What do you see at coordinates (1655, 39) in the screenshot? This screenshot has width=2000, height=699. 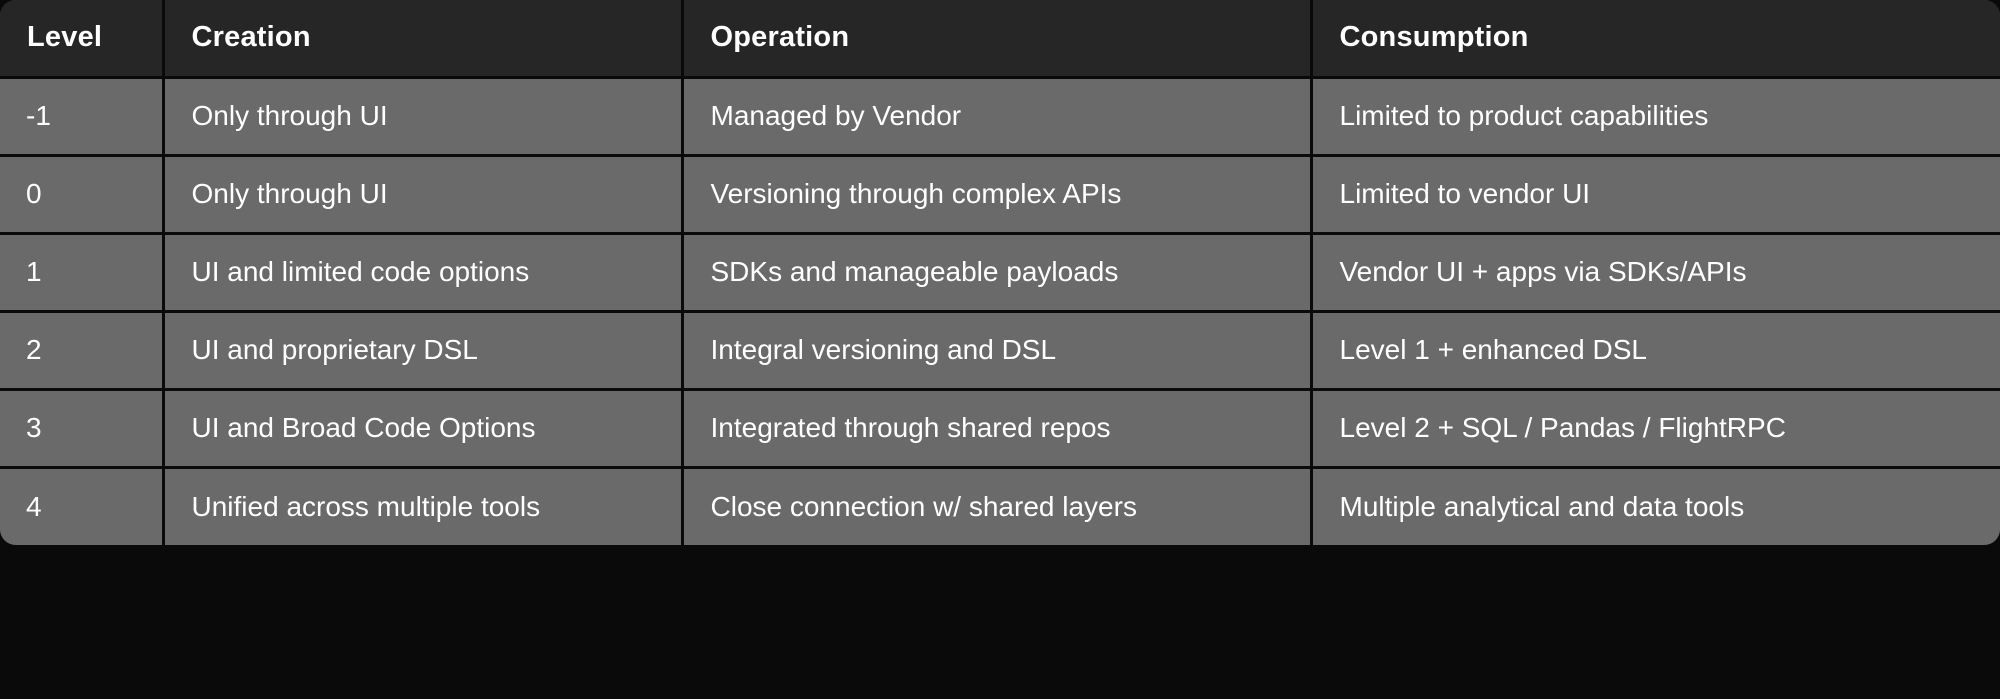 I see `column-header-consumption: Consumption` at bounding box center [1655, 39].